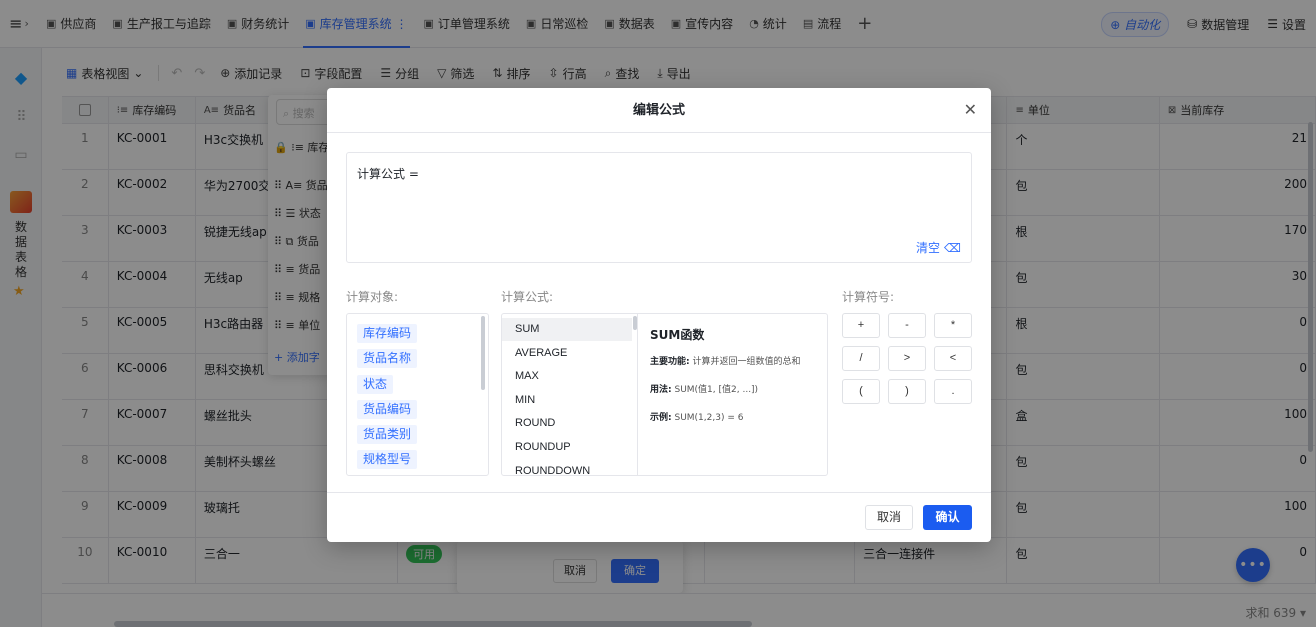  I want to click on function-example: 示例: SUM(1,2,3) = 6, so click(697, 418).